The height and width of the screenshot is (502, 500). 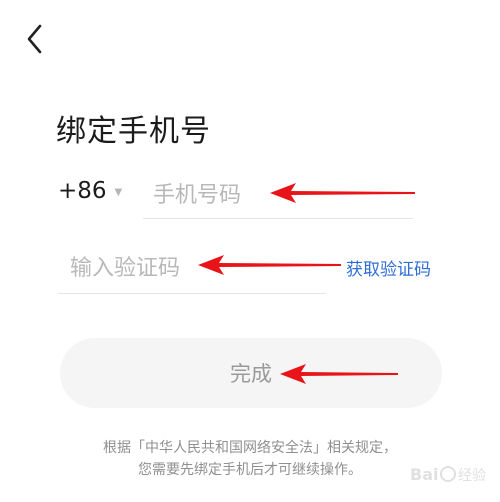 I want to click on svg-text: 经验, so click(x=472, y=476).